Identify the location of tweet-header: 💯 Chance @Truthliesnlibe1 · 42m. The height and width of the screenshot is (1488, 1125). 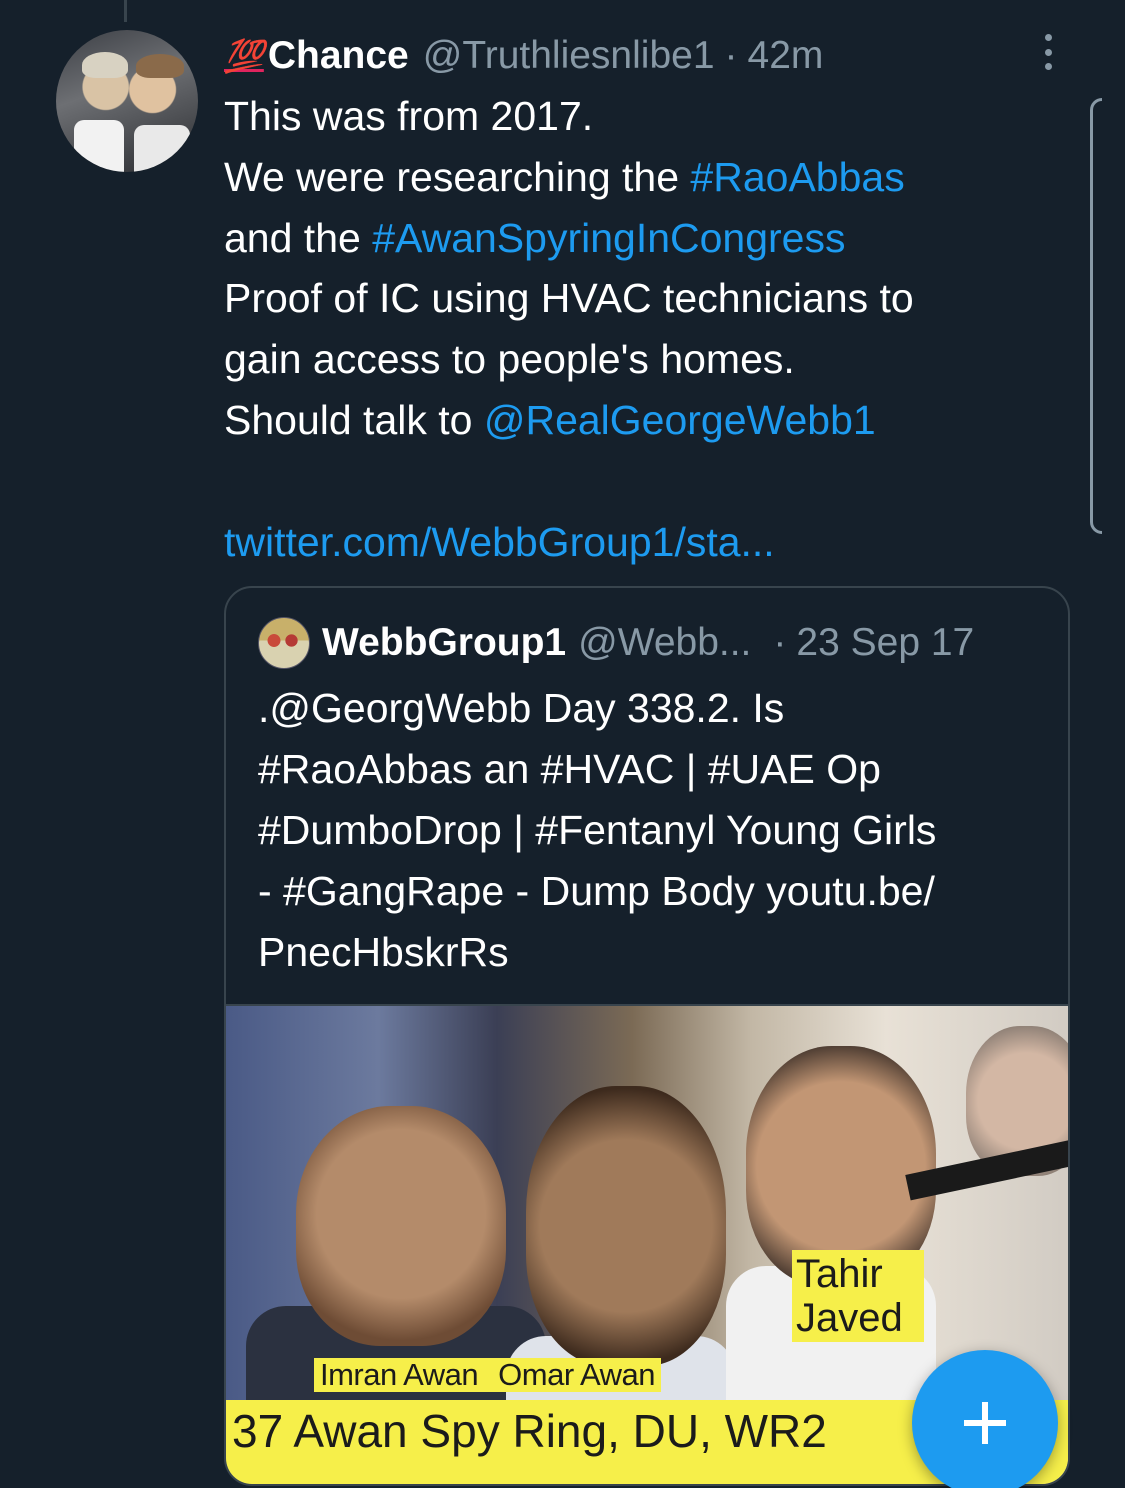
(523, 56).